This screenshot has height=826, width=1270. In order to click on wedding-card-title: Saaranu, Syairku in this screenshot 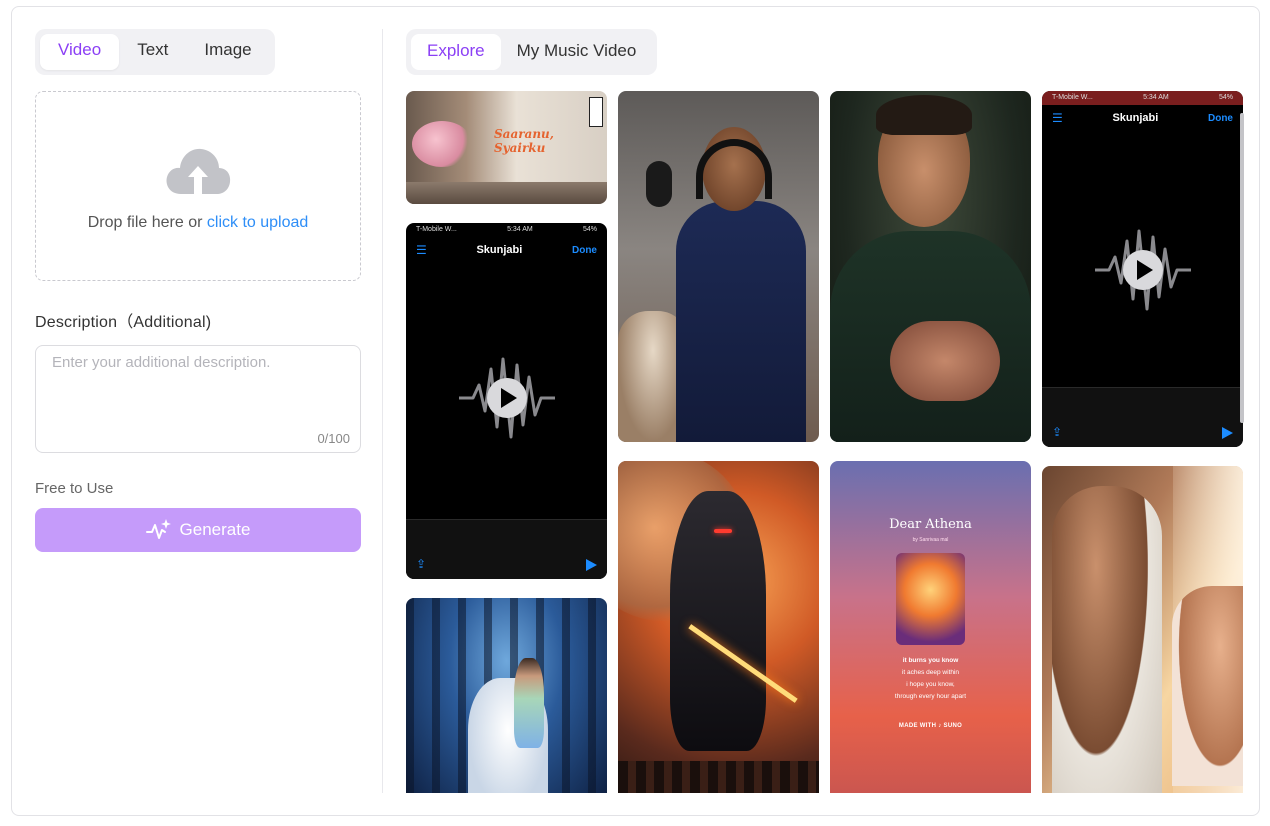, I will do `click(524, 141)`.